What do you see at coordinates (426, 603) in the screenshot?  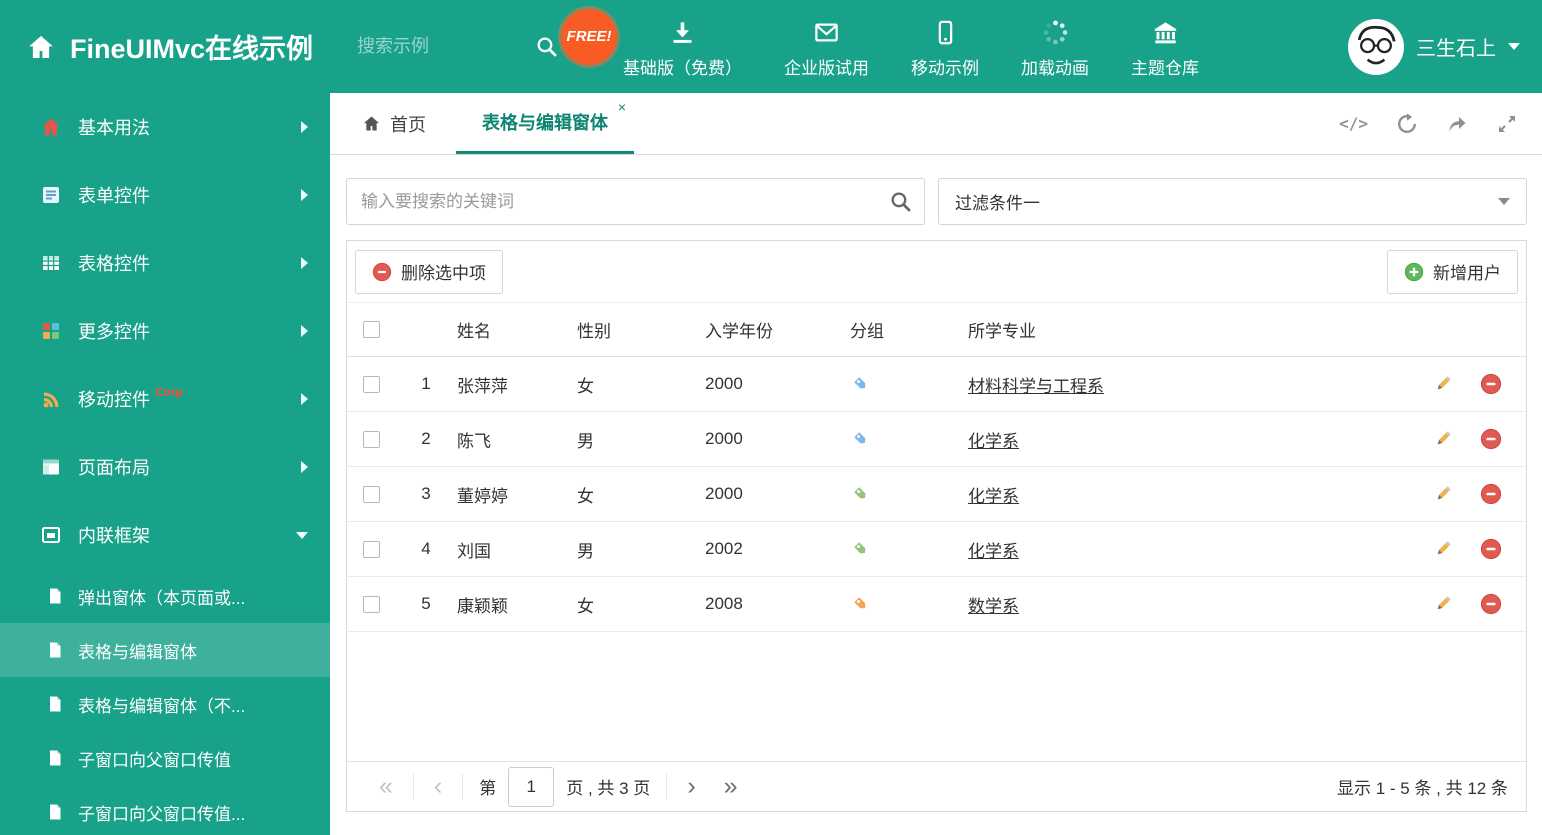 I see `row-index: 5` at bounding box center [426, 603].